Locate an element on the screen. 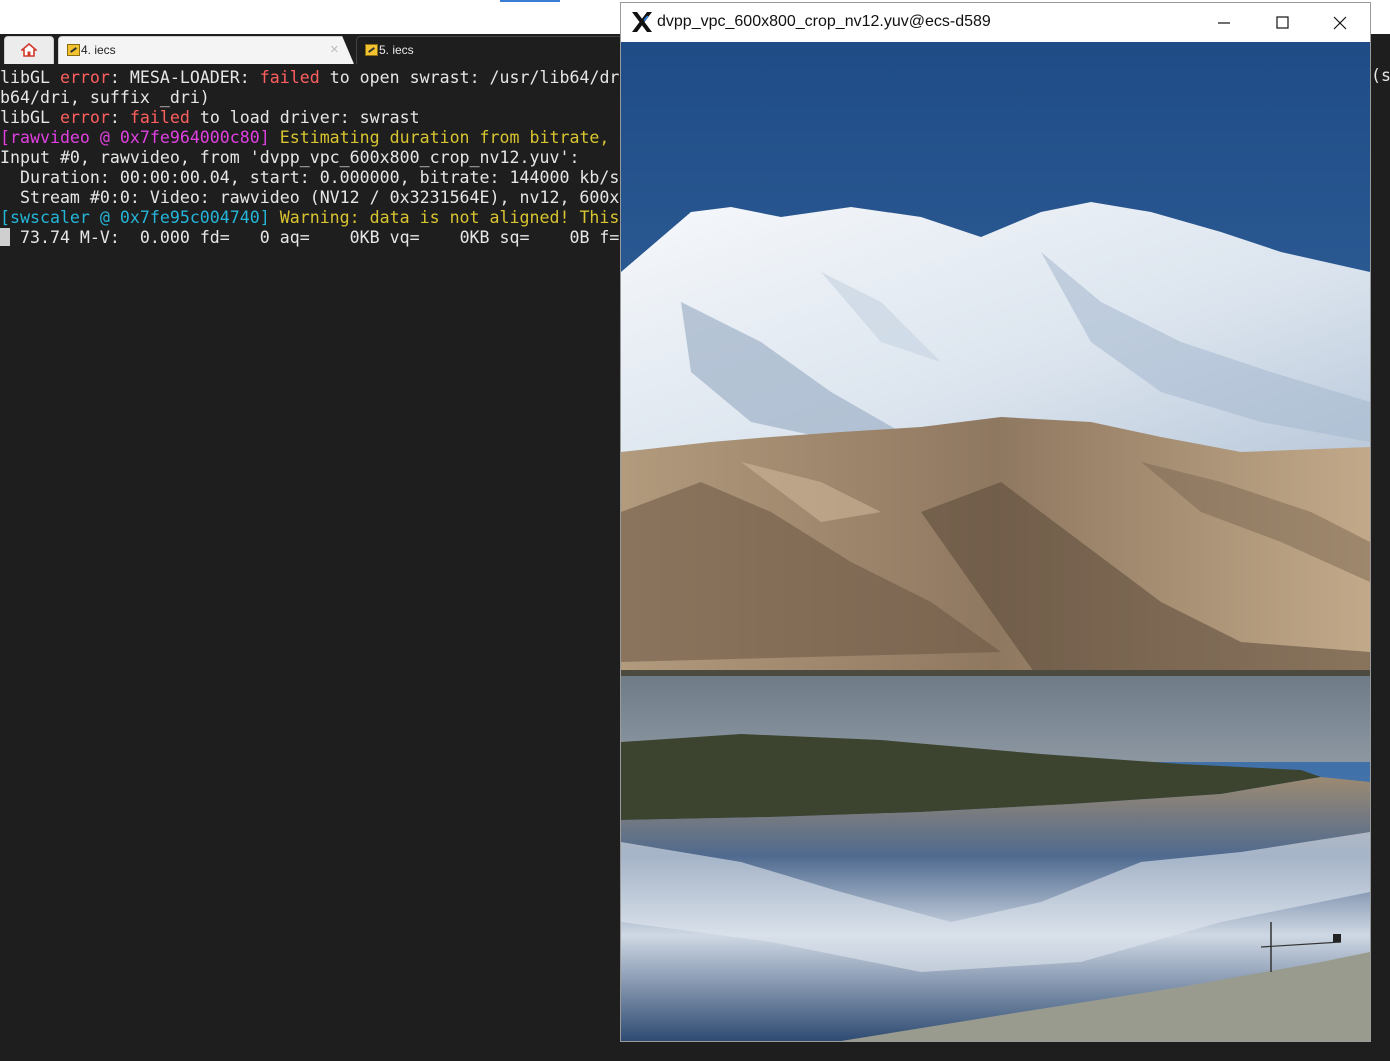 The width and height of the screenshot is (1390, 1061). tab-label: 5. iecs is located at coordinates (396, 50).